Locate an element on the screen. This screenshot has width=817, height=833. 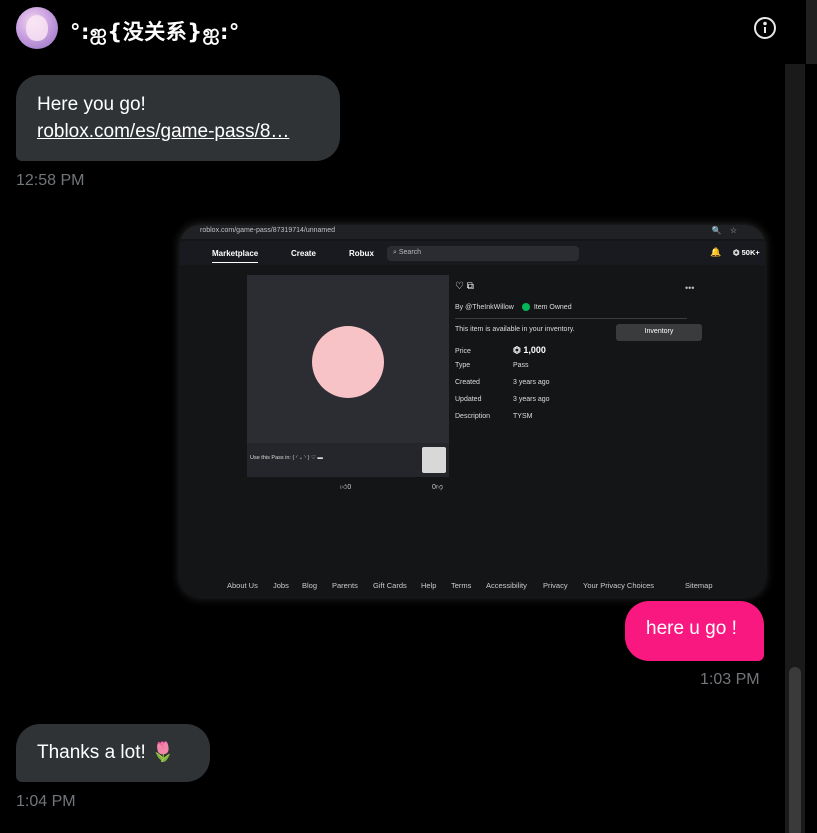
footer-link: Your Privacy Choices is located at coordinates (619, 585).